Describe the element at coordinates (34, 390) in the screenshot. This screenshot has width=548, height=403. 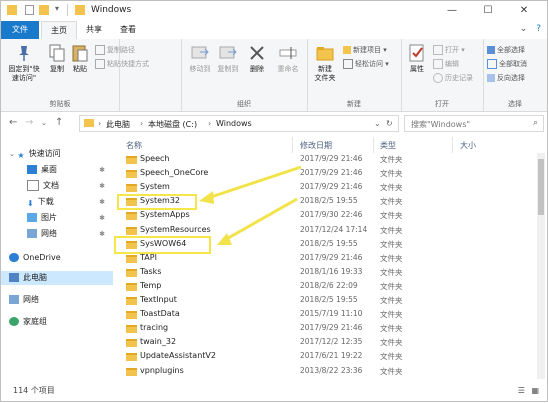
I see `item-count: 114 个项目` at that location.